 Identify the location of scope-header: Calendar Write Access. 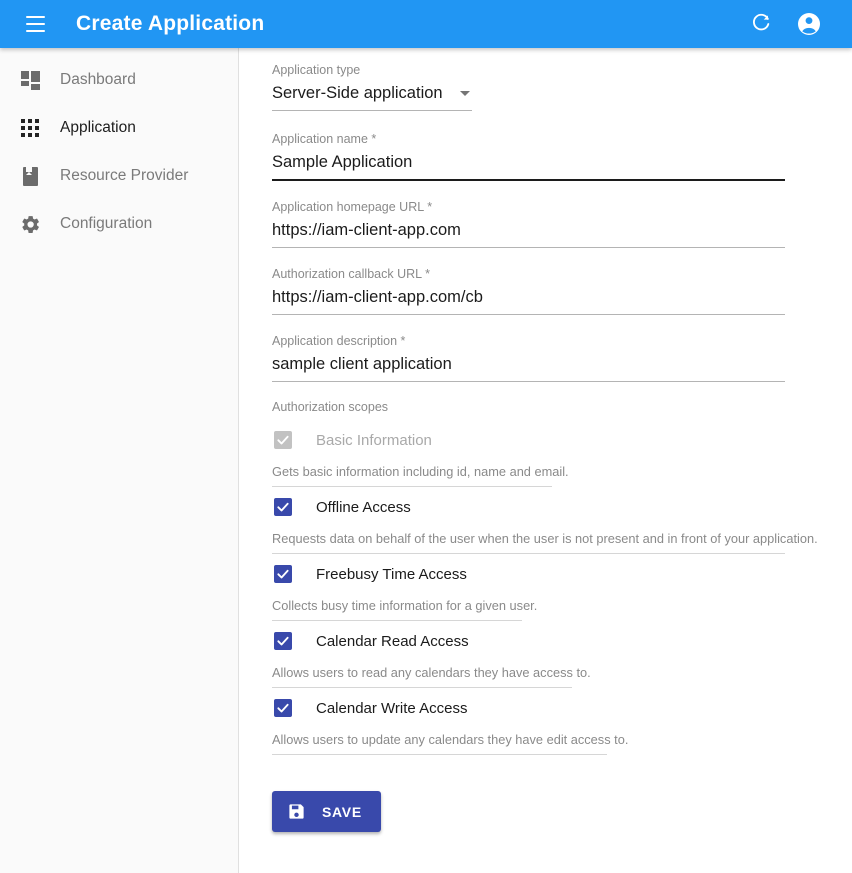
(562, 708).